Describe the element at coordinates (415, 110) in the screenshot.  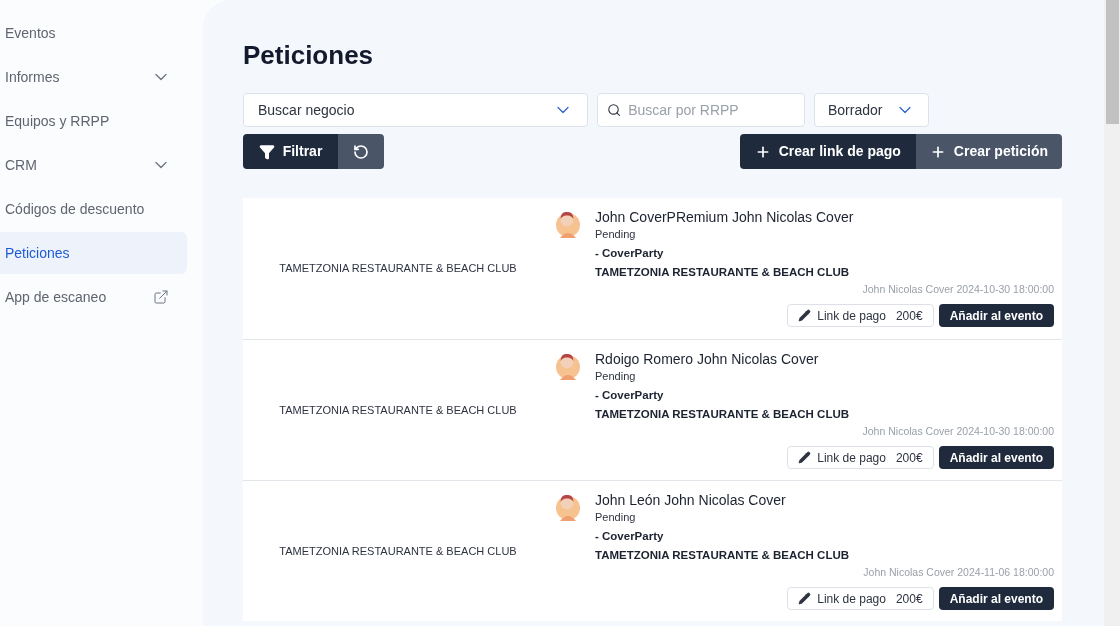
I see `business-dropdown: Buscar negocio` at that location.